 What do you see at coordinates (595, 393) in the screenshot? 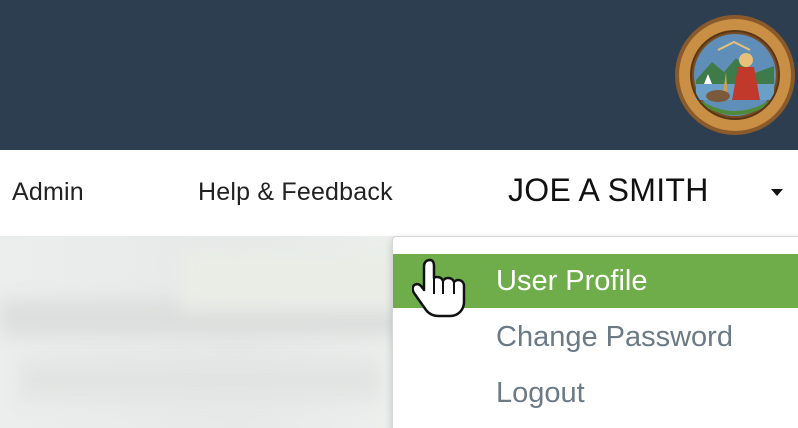
I see `menu-item-logout: Logout` at bounding box center [595, 393].